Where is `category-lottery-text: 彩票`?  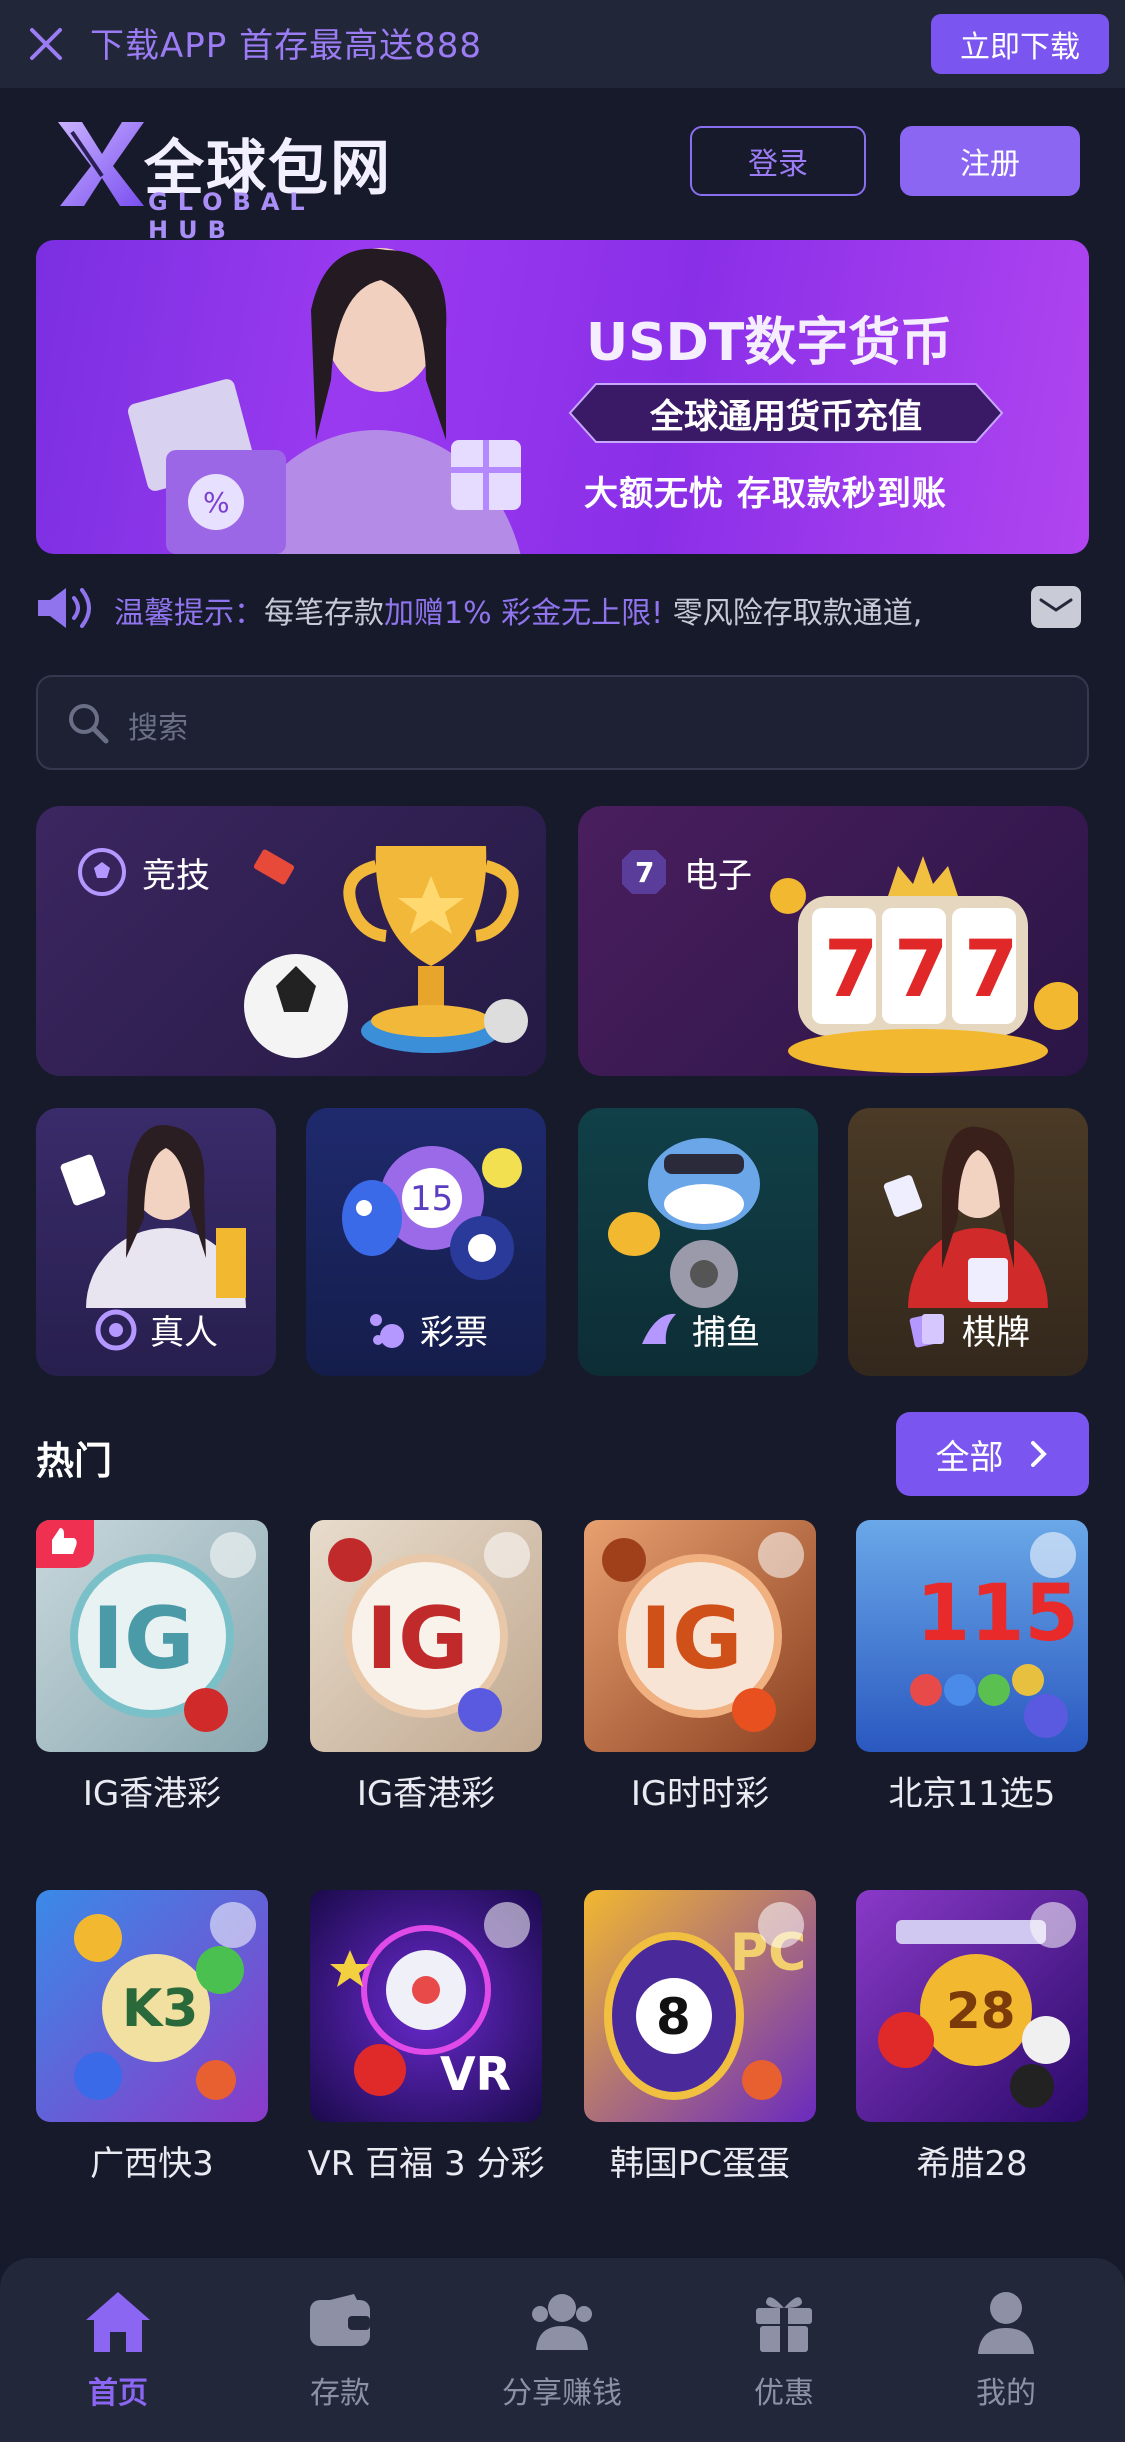 category-lottery-text: 彩票 is located at coordinates (454, 1333).